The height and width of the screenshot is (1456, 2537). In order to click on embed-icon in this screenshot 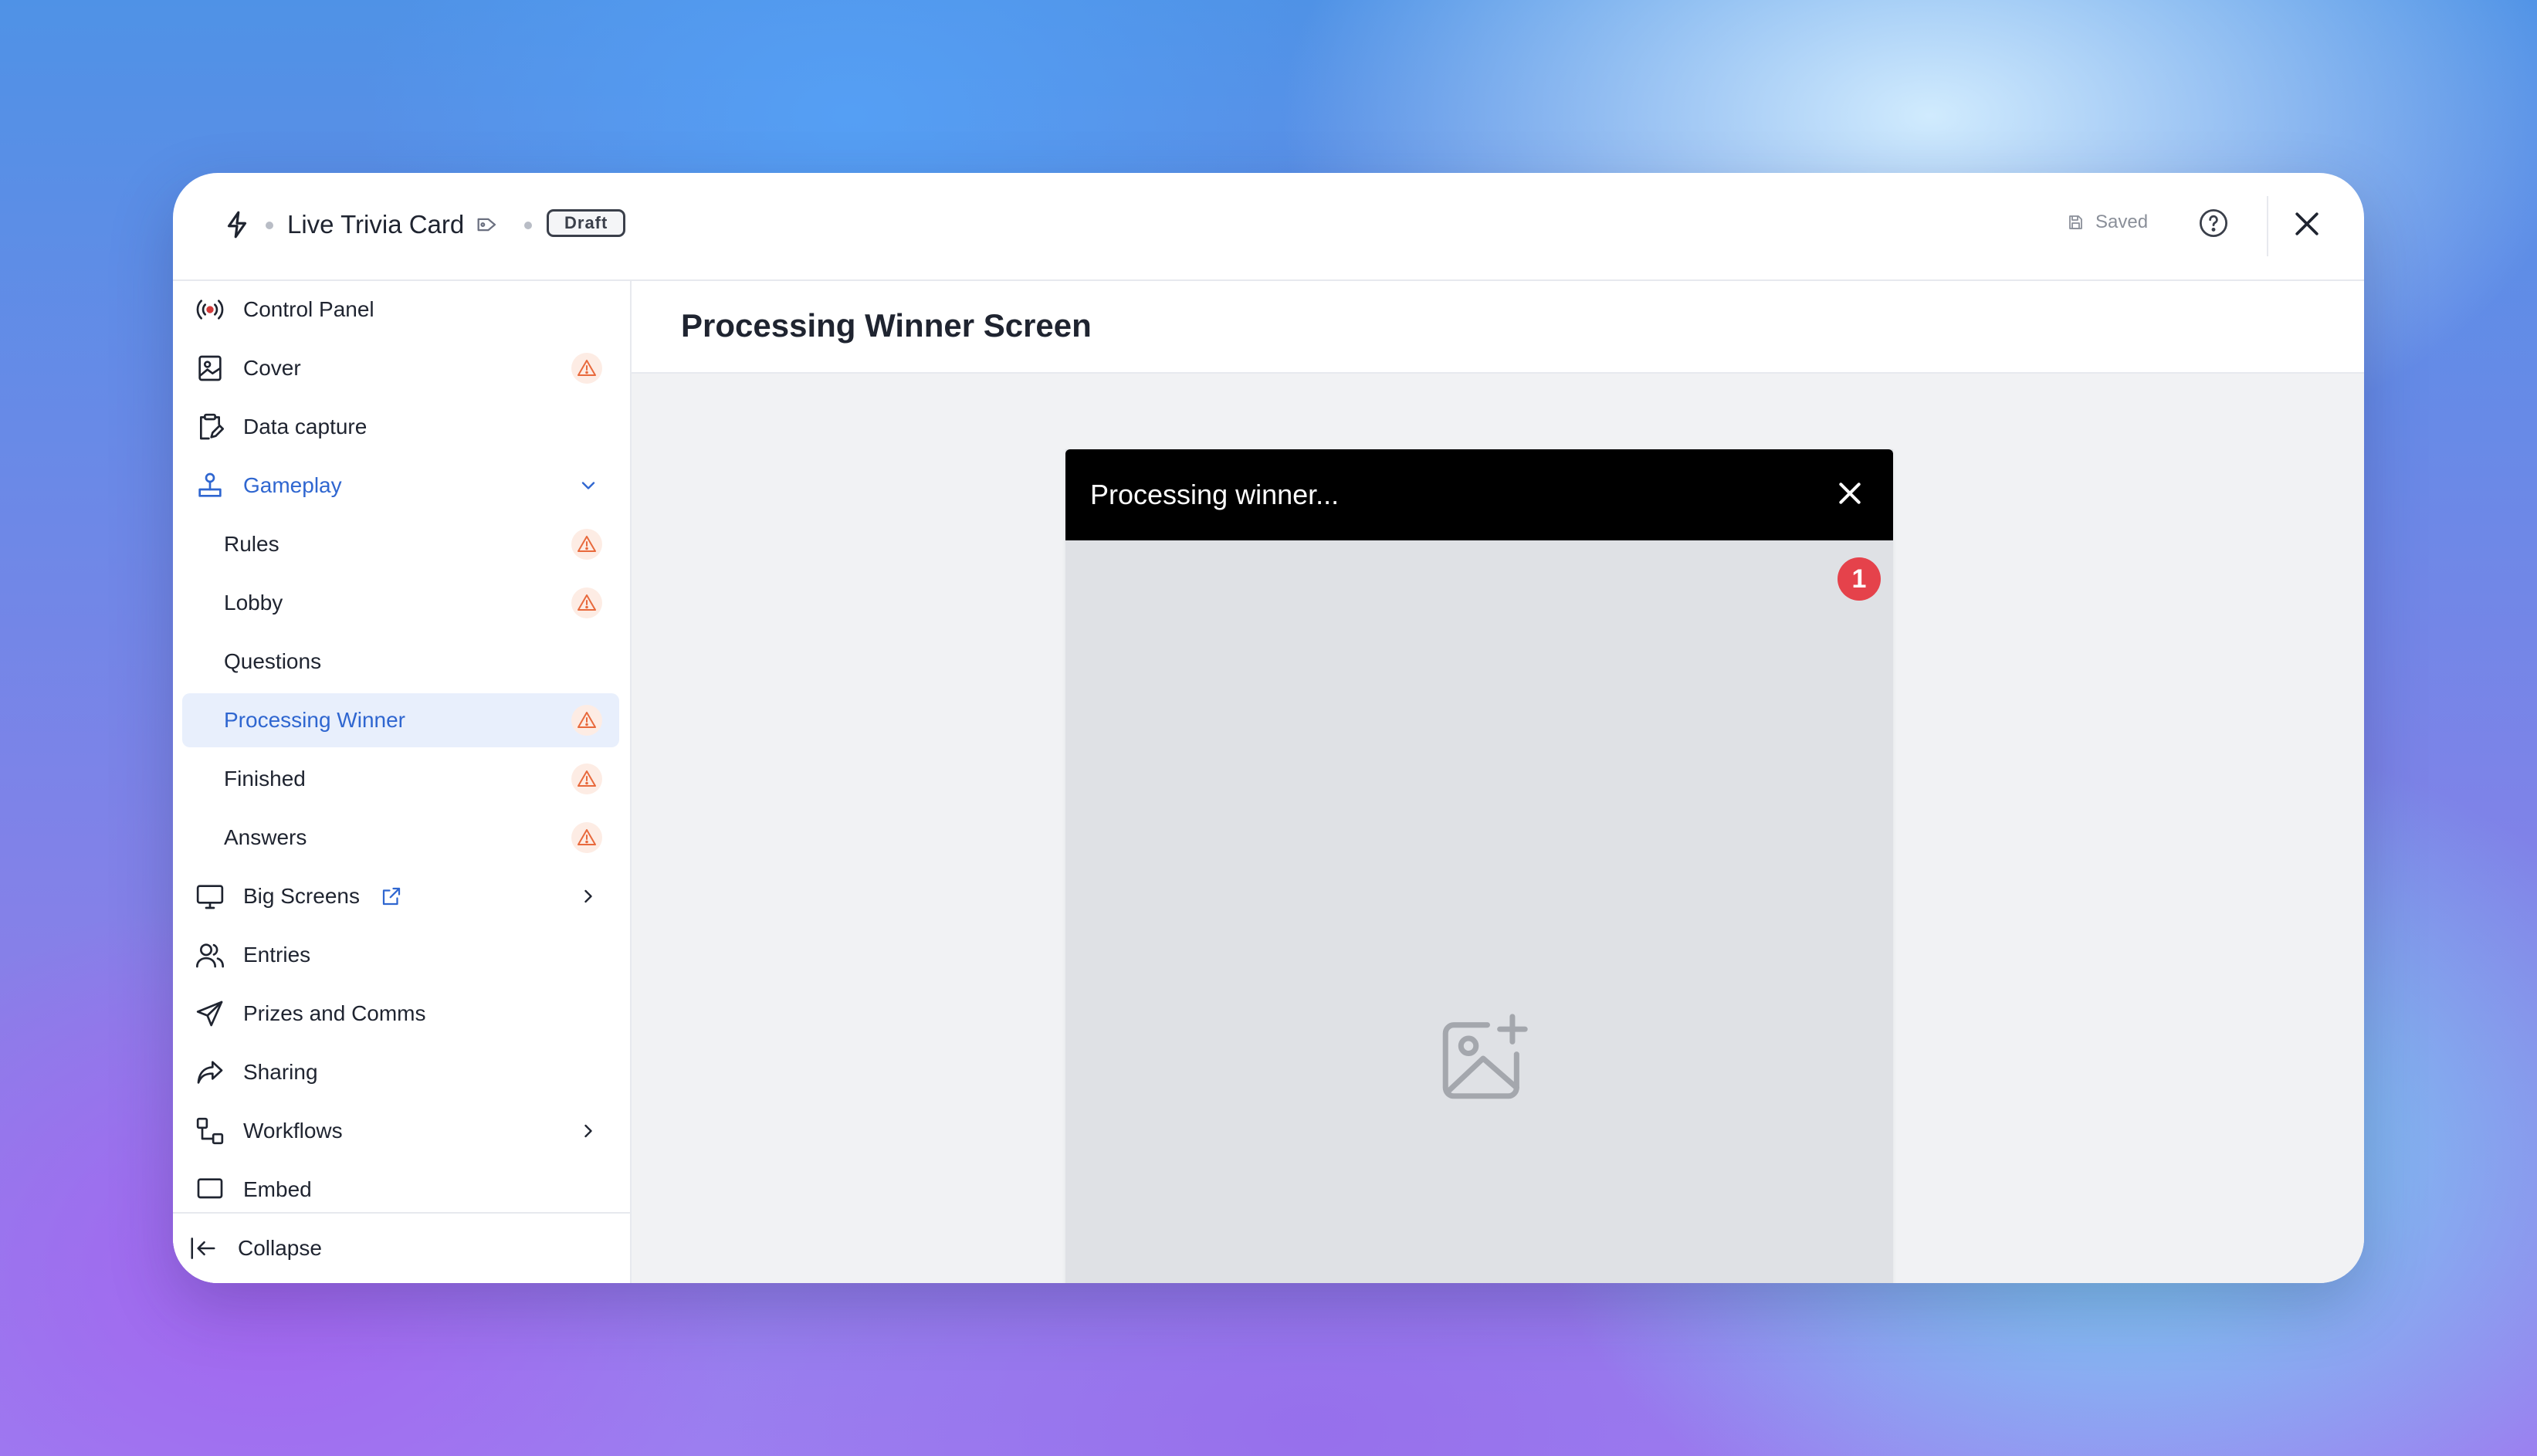, I will do `click(210, 1188)`.